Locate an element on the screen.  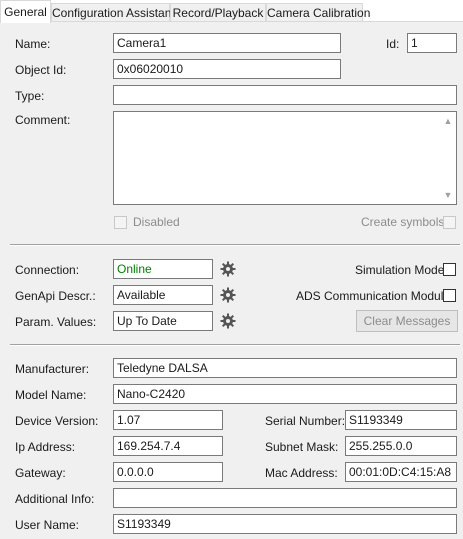
tab-record-playback-label: Record/Playback is located at coordinates (218, 13).